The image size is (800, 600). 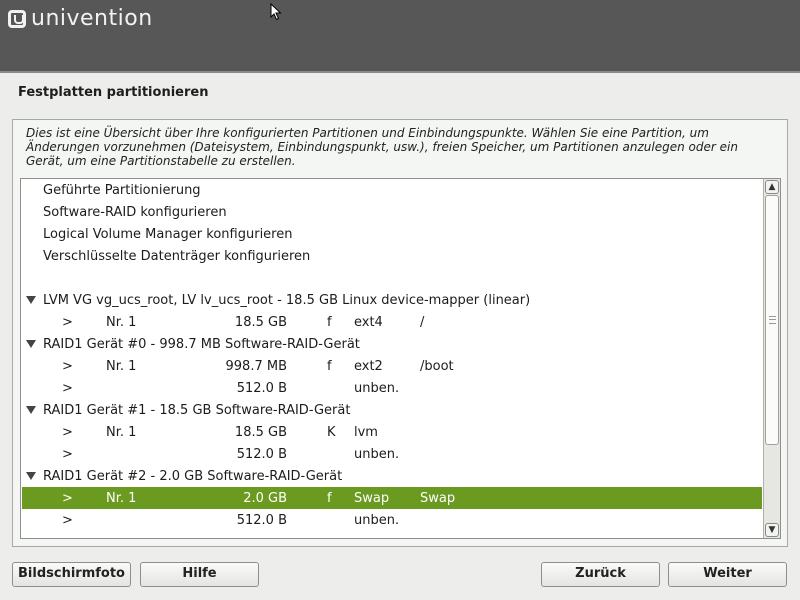 What do you see at coordinates (392, 322) in the screenshot?
I see `partition-row: > Nr. 1 18.5 GB f ext4 /` at bounding box center [392, 322].